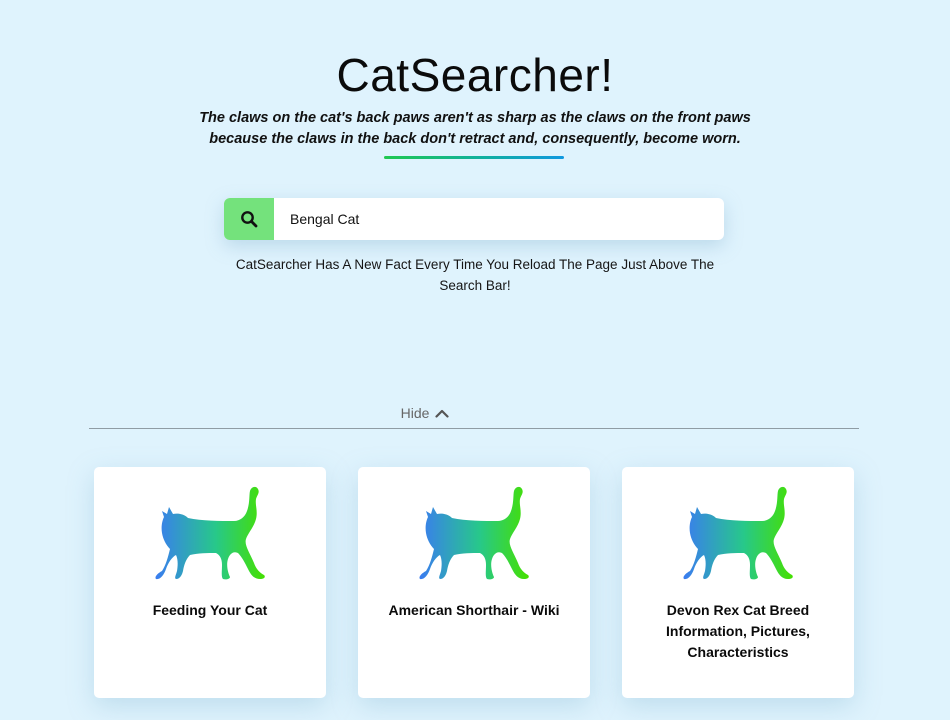 Image resolution: width=950 pixels, height=720 pixels. Describe the element at coordinates (475, 75) in the screenshot. I see `page-title: CatSearcher!` at that location.